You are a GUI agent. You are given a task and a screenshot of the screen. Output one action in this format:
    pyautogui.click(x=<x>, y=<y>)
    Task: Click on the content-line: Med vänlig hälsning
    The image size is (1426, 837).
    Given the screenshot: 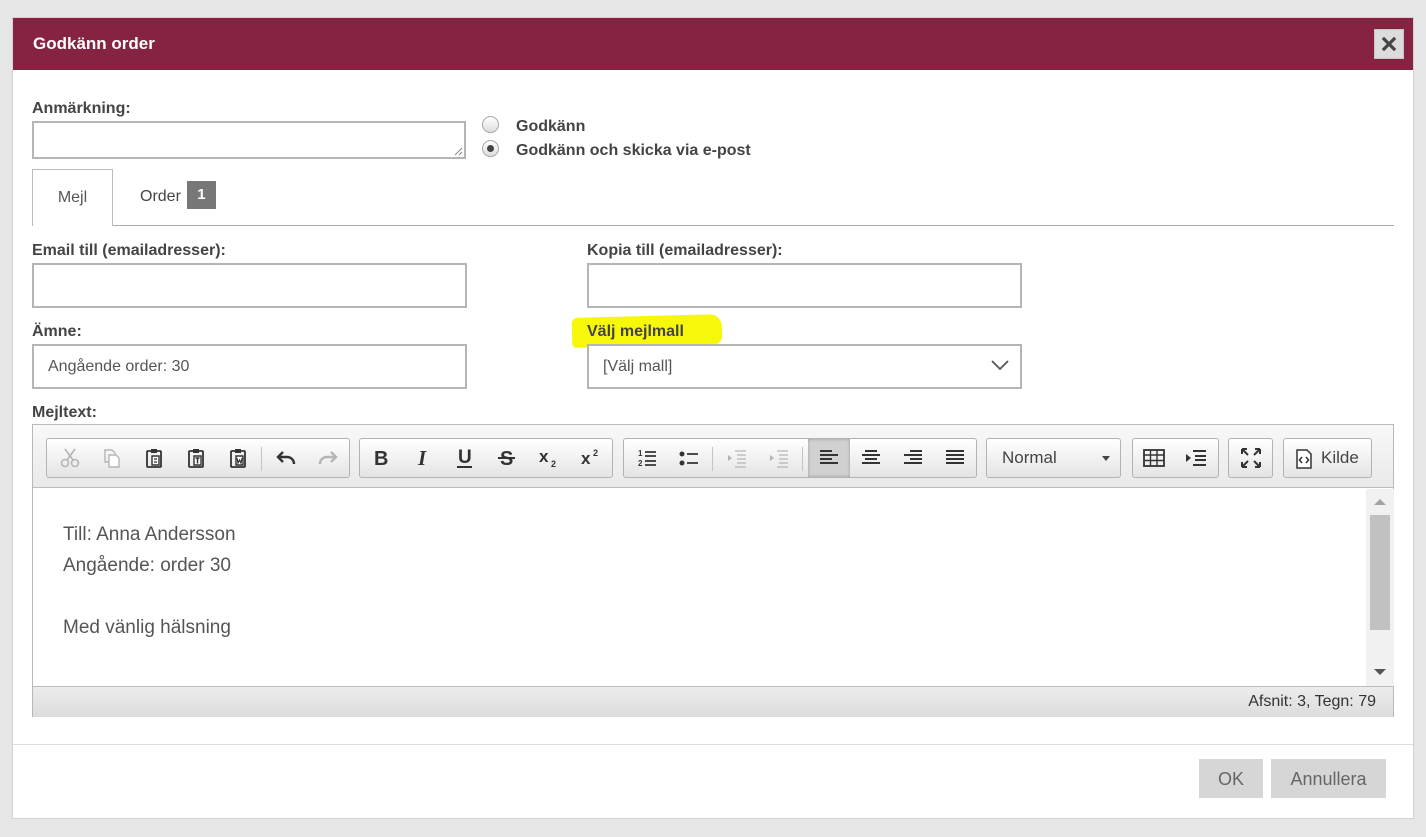 What is the action you would take?
    pyautogui.click(x=147, y=627)
    